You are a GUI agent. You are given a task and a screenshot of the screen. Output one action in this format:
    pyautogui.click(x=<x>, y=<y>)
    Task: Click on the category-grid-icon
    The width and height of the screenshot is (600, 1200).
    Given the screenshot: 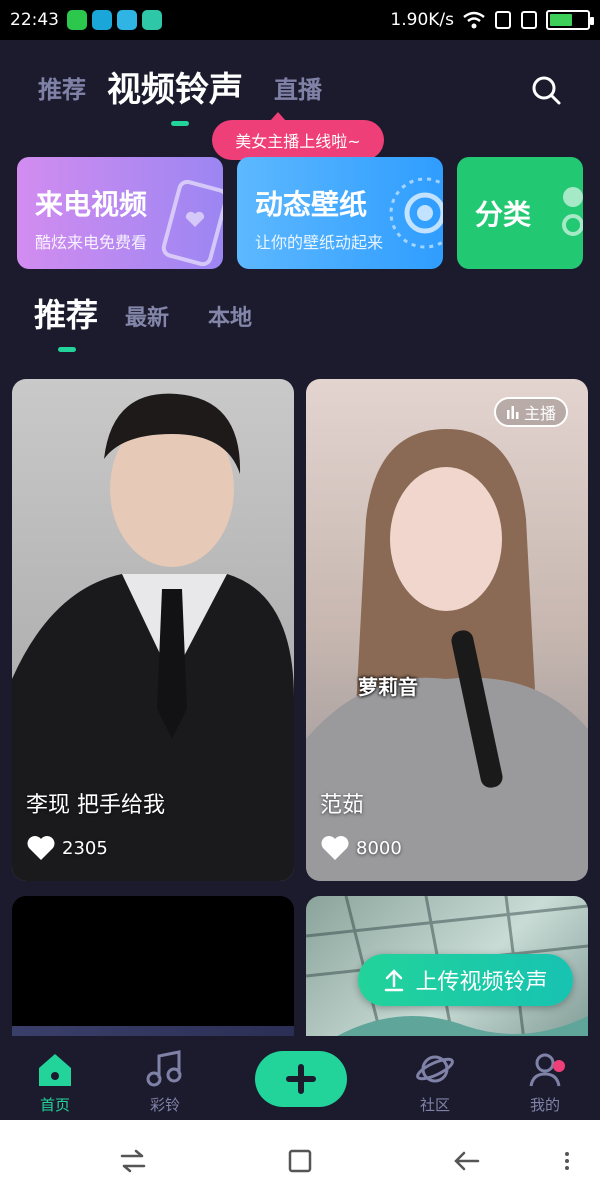 What is the action you would take?
    pyautogui.click(x=572, y=211)
    